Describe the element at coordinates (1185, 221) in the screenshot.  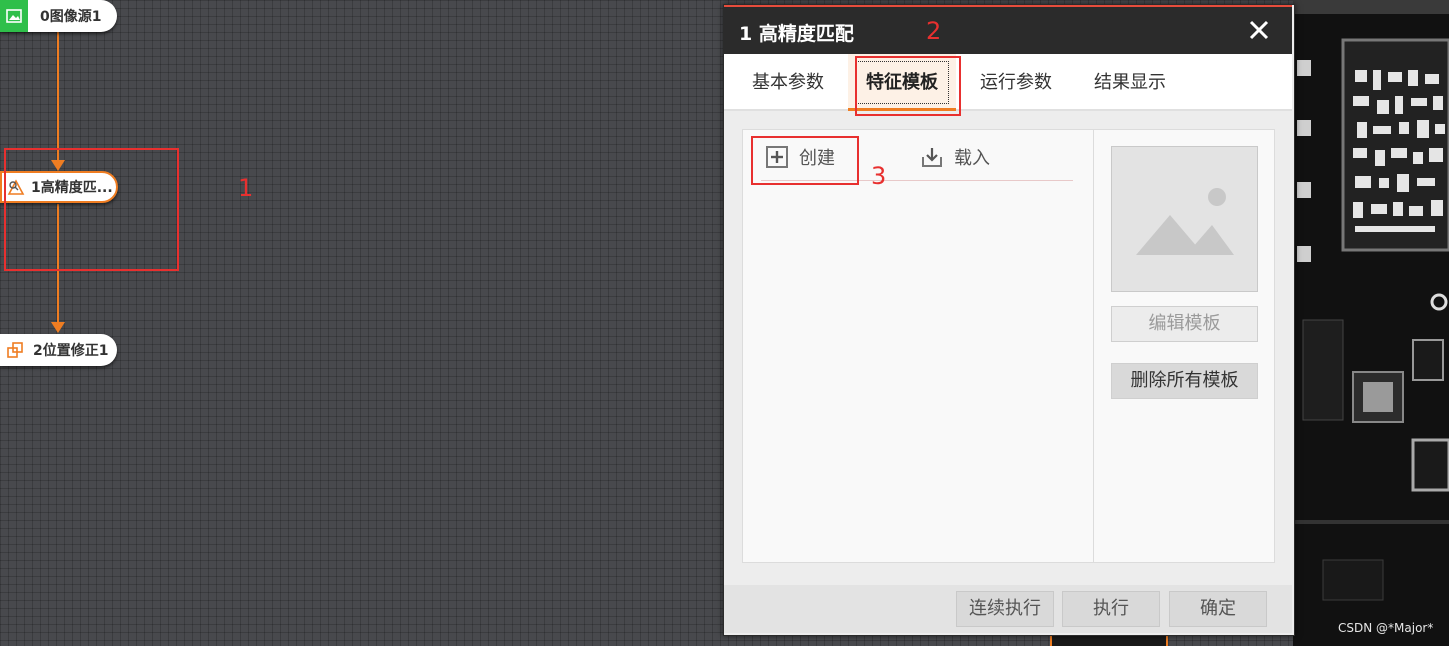
I see `image-placeholder-icon` at that location.